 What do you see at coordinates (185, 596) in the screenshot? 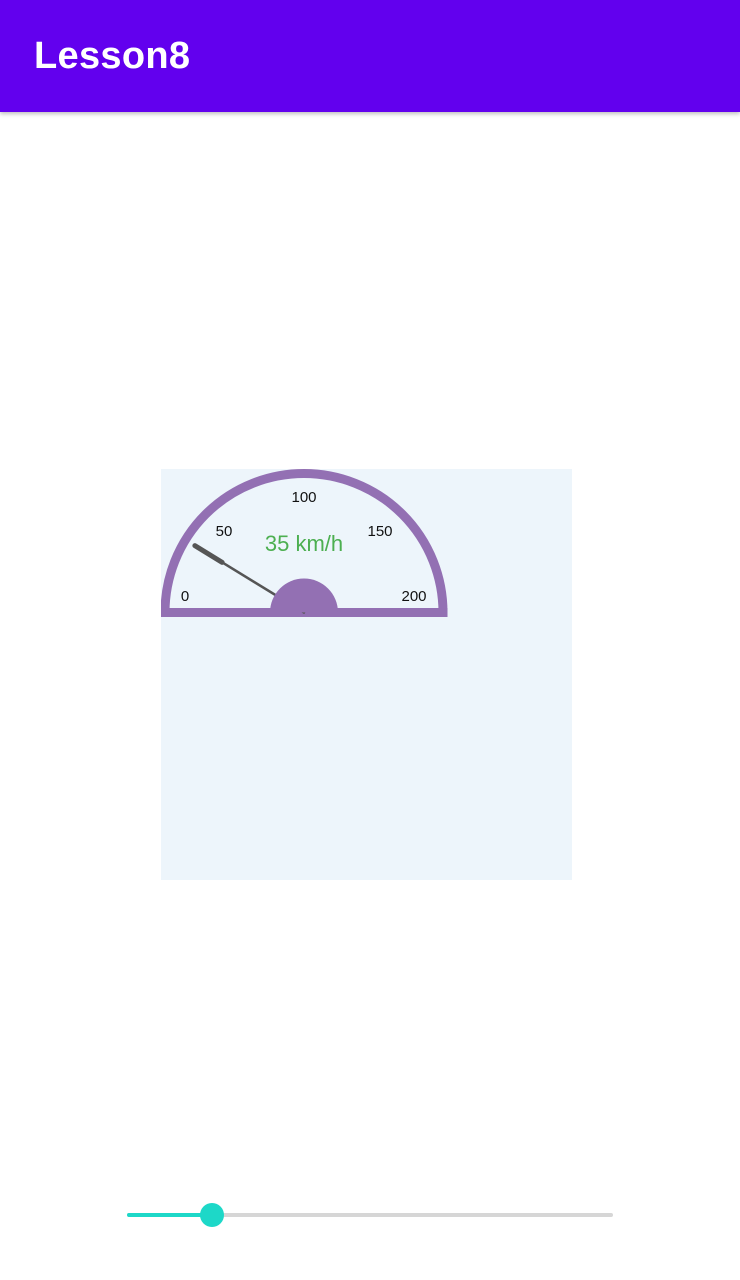
I see `tick-label-0: 0` at bounding box center [185, 596].